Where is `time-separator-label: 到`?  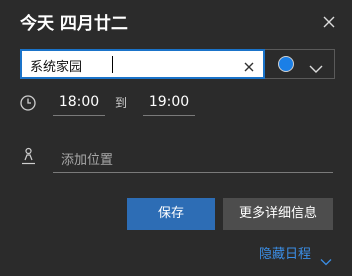
time-separator-label: 到 is located at coordinates (121, 103).